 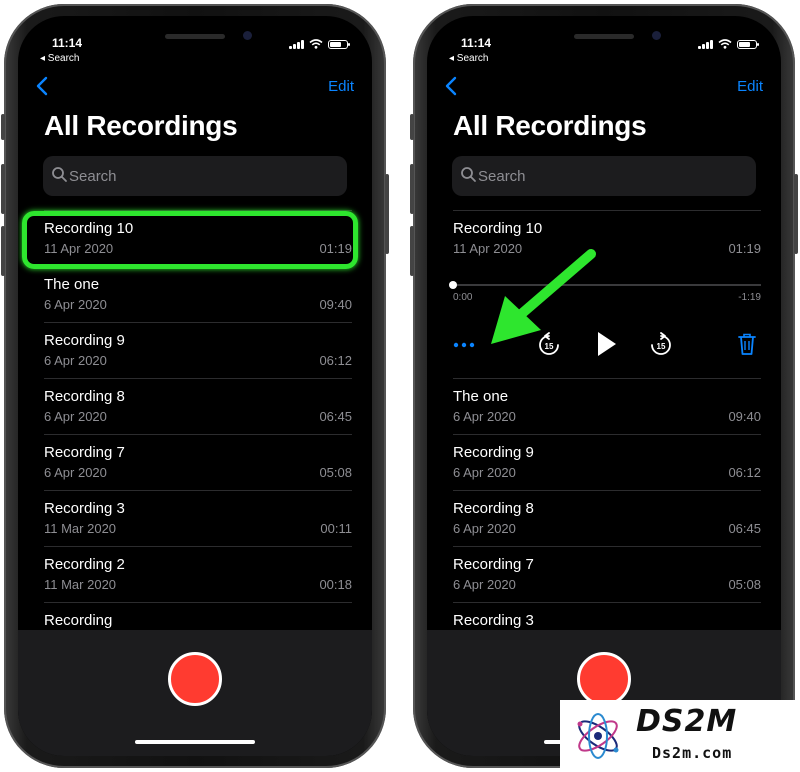 I want to click on watermark: DS2M Ds2m.com, so click(x=680, y=736).